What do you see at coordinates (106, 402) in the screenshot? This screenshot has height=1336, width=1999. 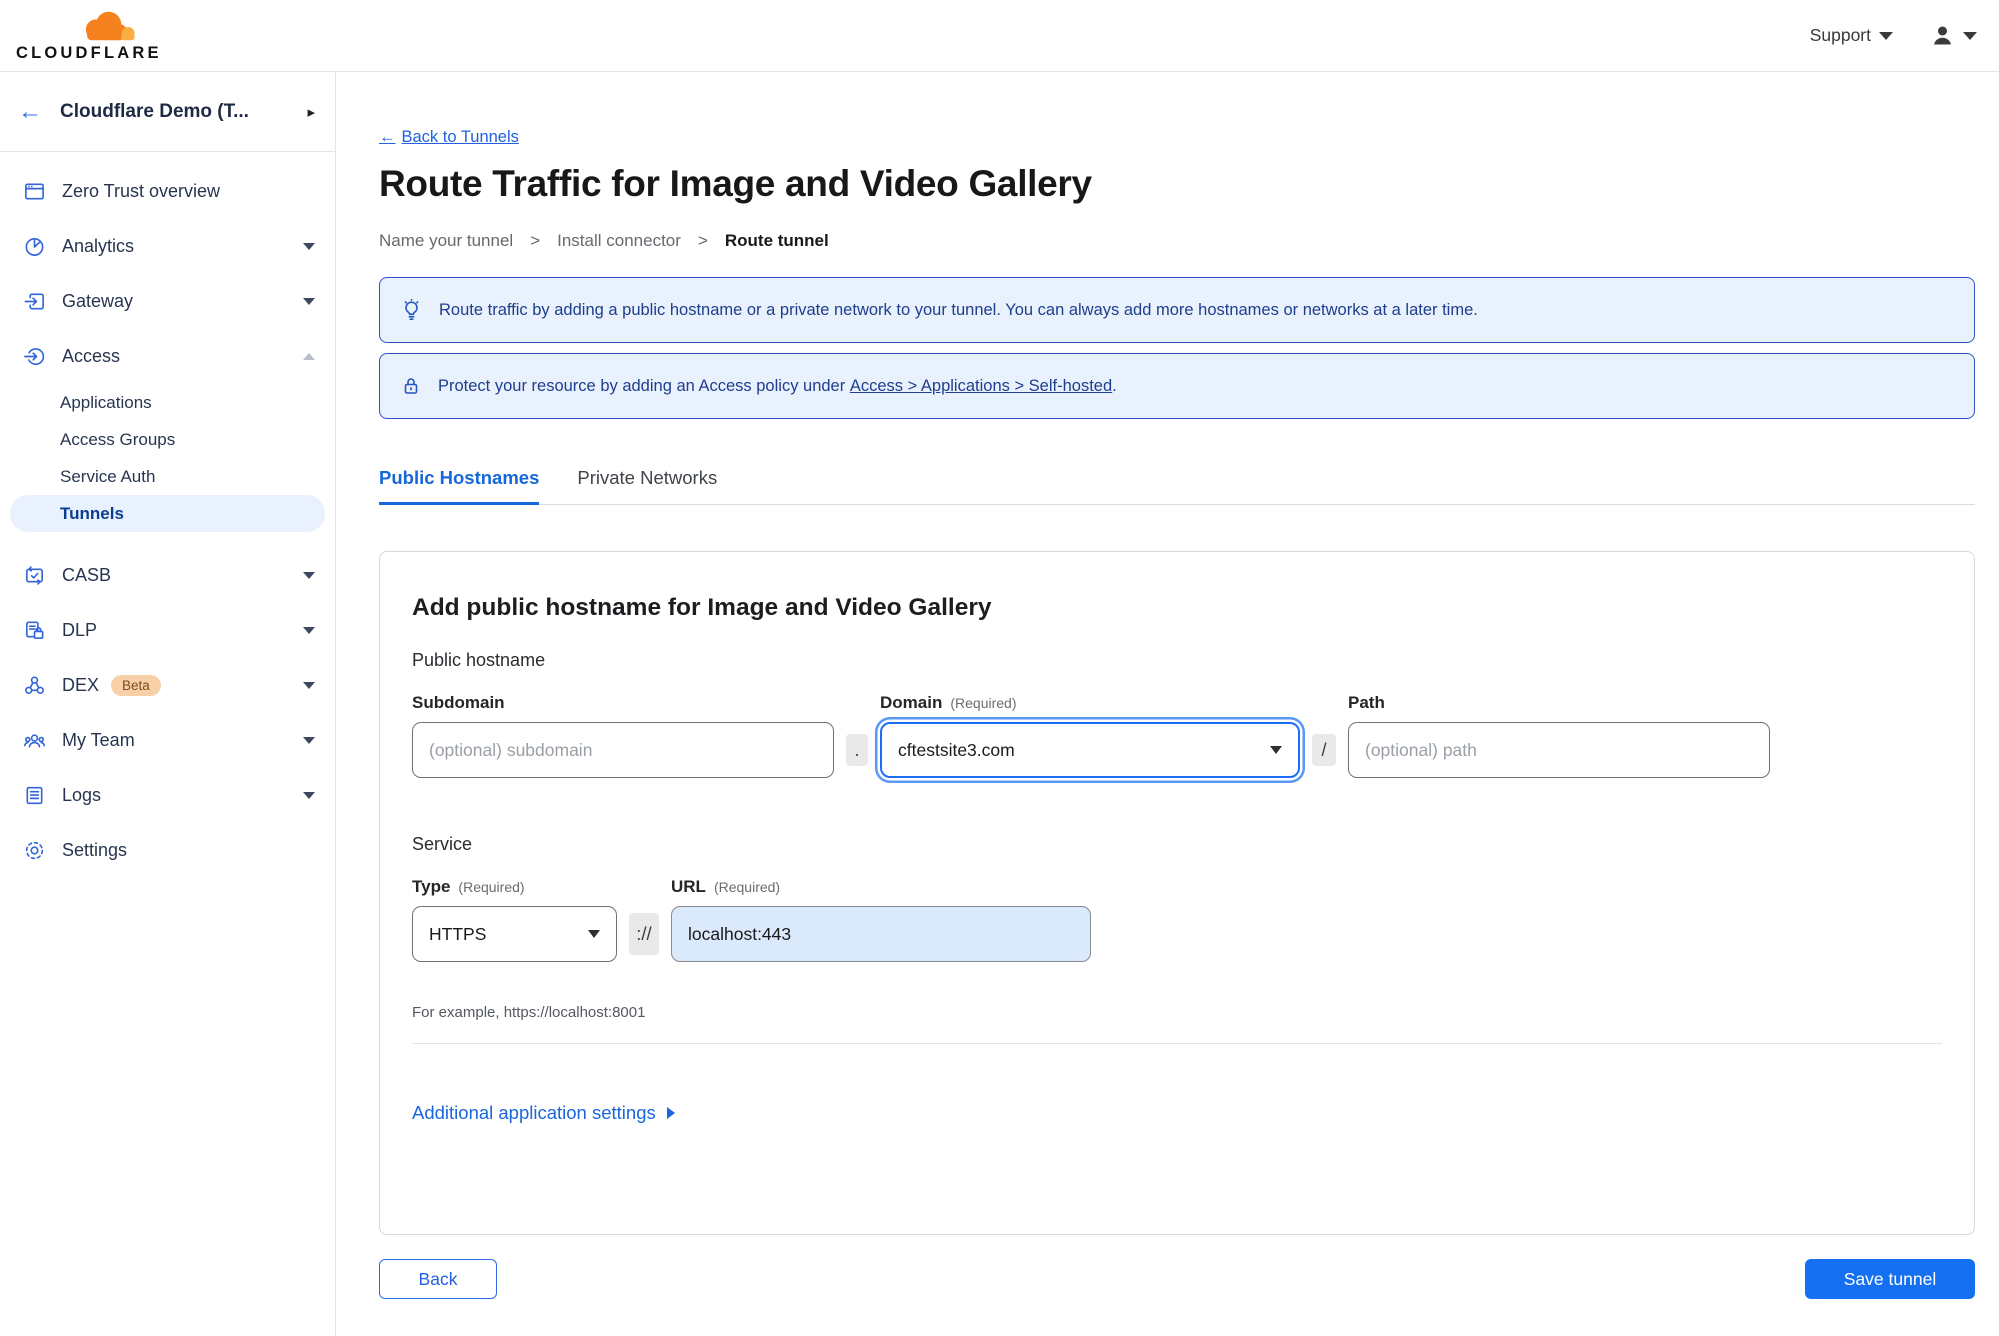 I see `sidebar-subitem-label: Applications` at bounding box center [106, 402].